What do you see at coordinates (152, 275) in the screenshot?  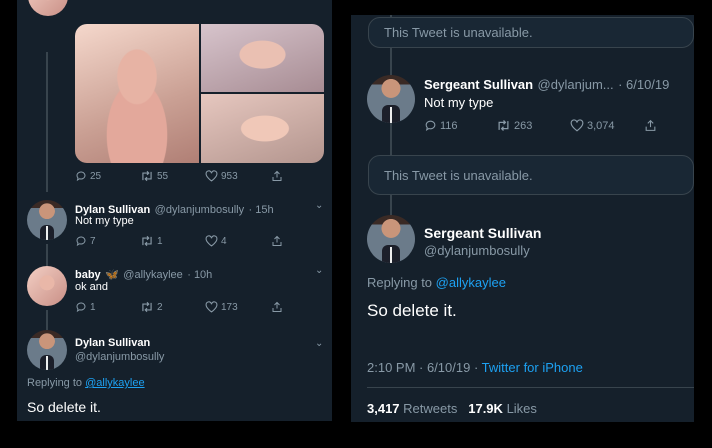 I see `user-handle: @allykaylee` at bounding box center [152, 275].